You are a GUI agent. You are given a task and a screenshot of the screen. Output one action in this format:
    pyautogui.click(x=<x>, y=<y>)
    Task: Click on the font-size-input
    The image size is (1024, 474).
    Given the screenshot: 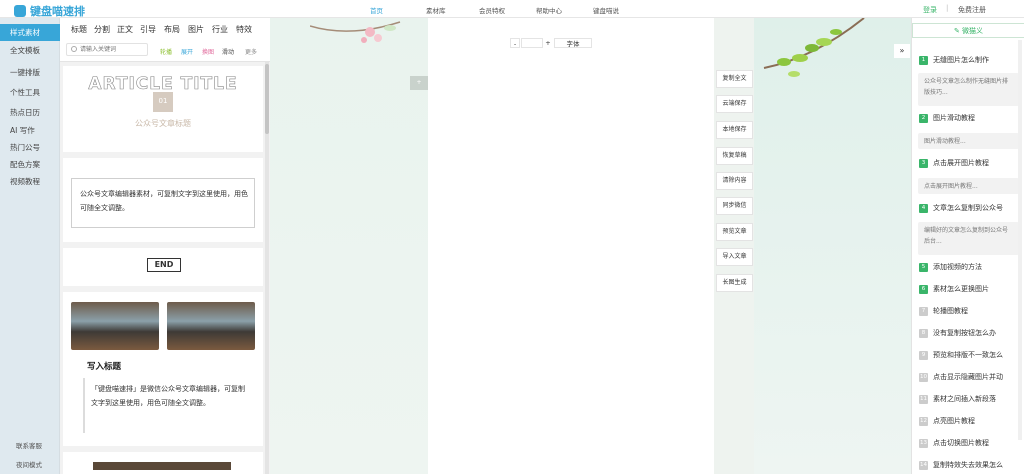 What is the action you would take?
    pyautogui.click(x=532, y=43)
    